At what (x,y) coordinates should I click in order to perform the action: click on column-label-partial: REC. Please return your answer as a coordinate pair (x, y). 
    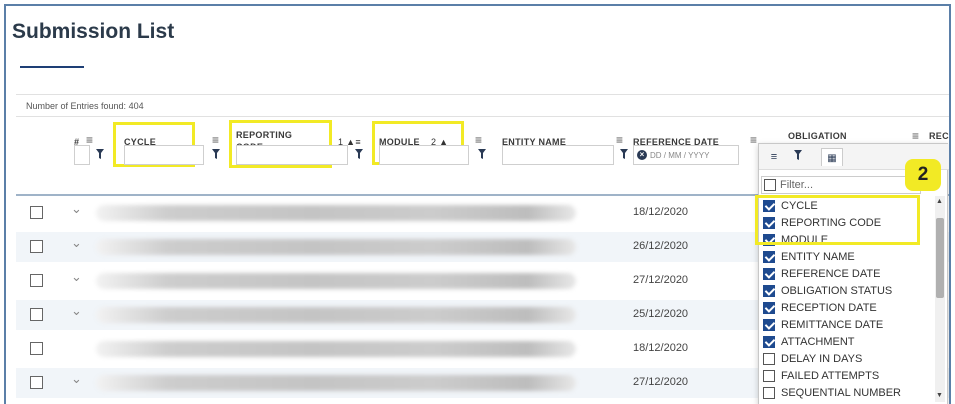
    Looking at the image, I should click on (939, 136).